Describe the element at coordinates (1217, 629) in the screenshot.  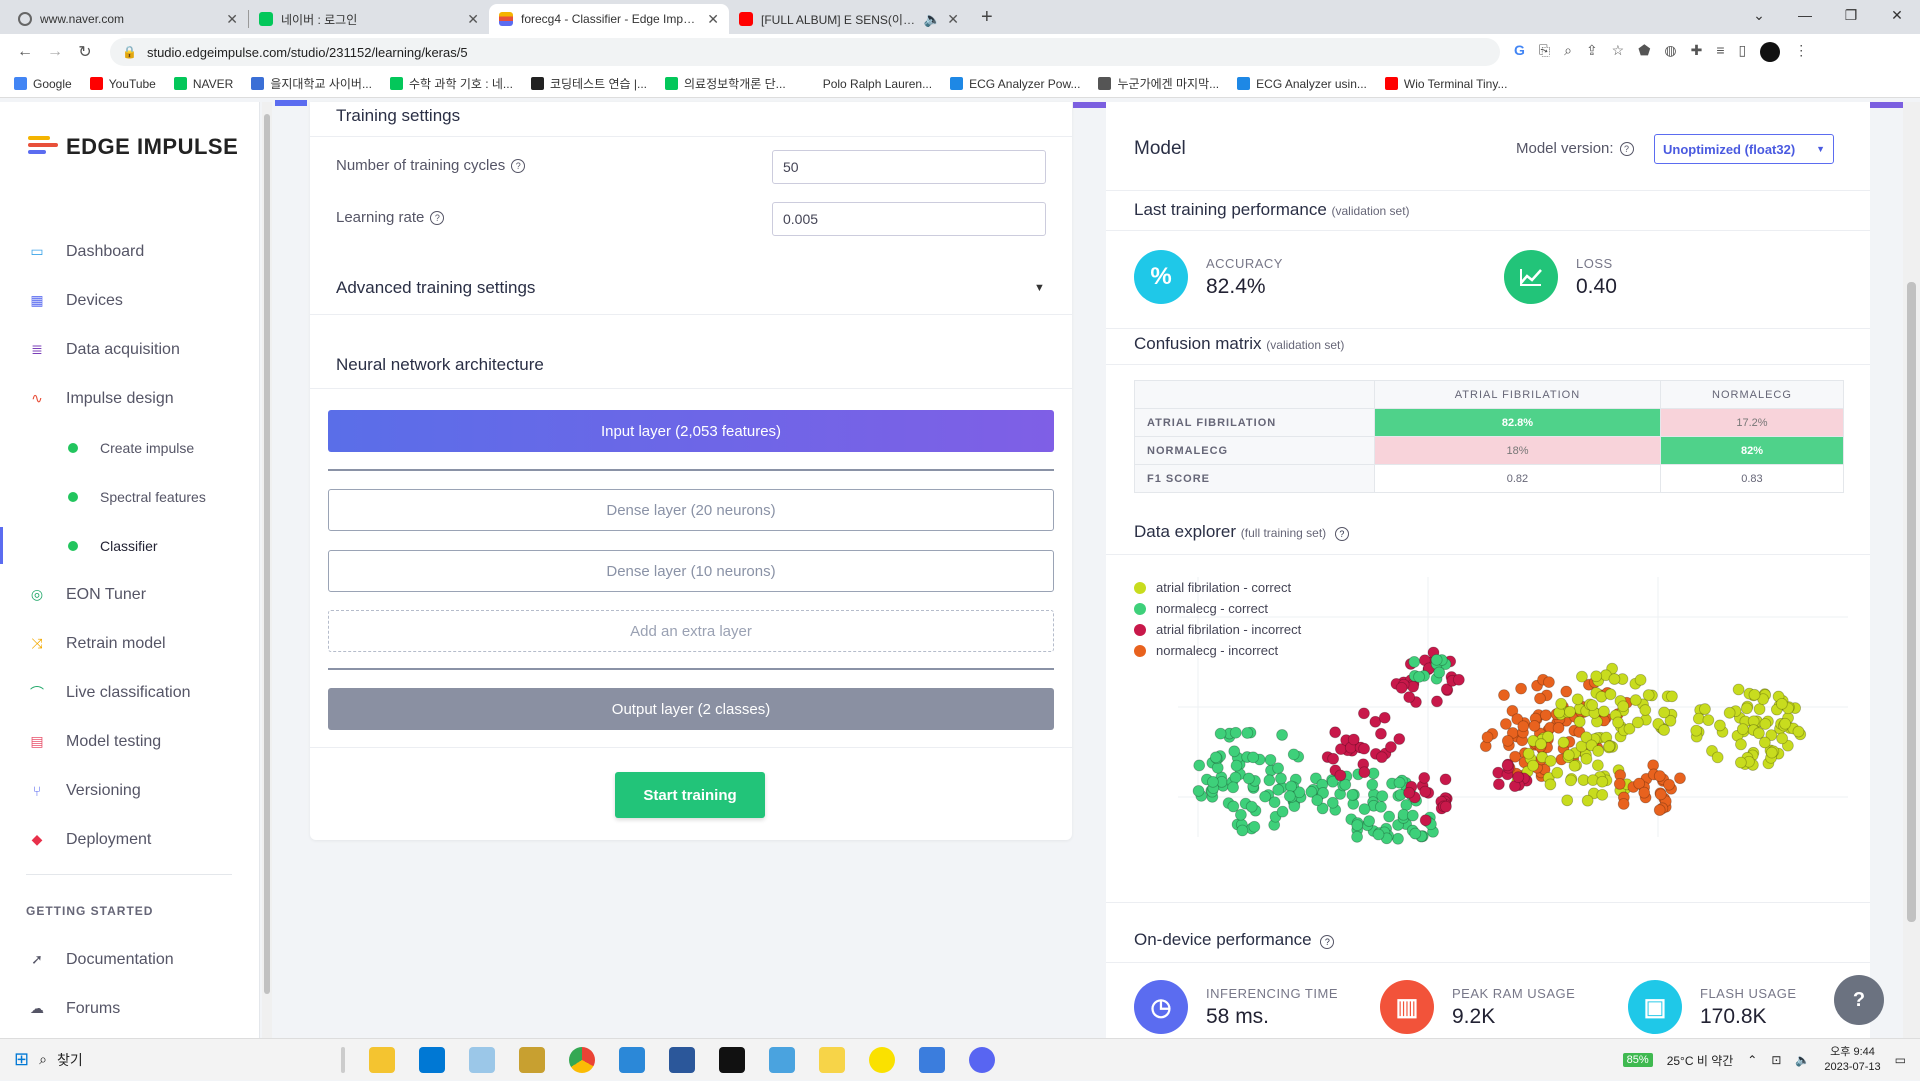
I see `legend-item: atrial fibrilation - incorrect` at that location.